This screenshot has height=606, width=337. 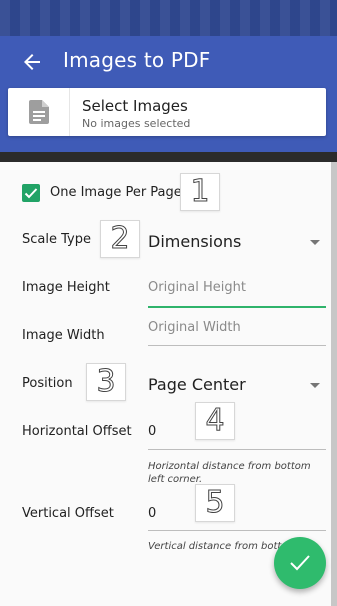 I want to click on image-width-underline, so click(x=237, y=345).